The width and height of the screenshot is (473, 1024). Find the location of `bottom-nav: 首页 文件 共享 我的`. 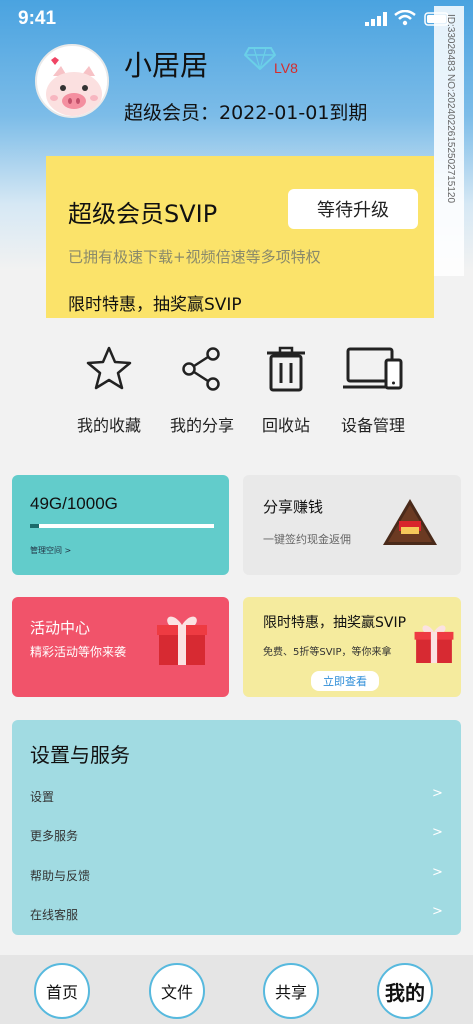

bottom-nav: 首页 文件 共享 我的 is located at coordinates (236, 989).